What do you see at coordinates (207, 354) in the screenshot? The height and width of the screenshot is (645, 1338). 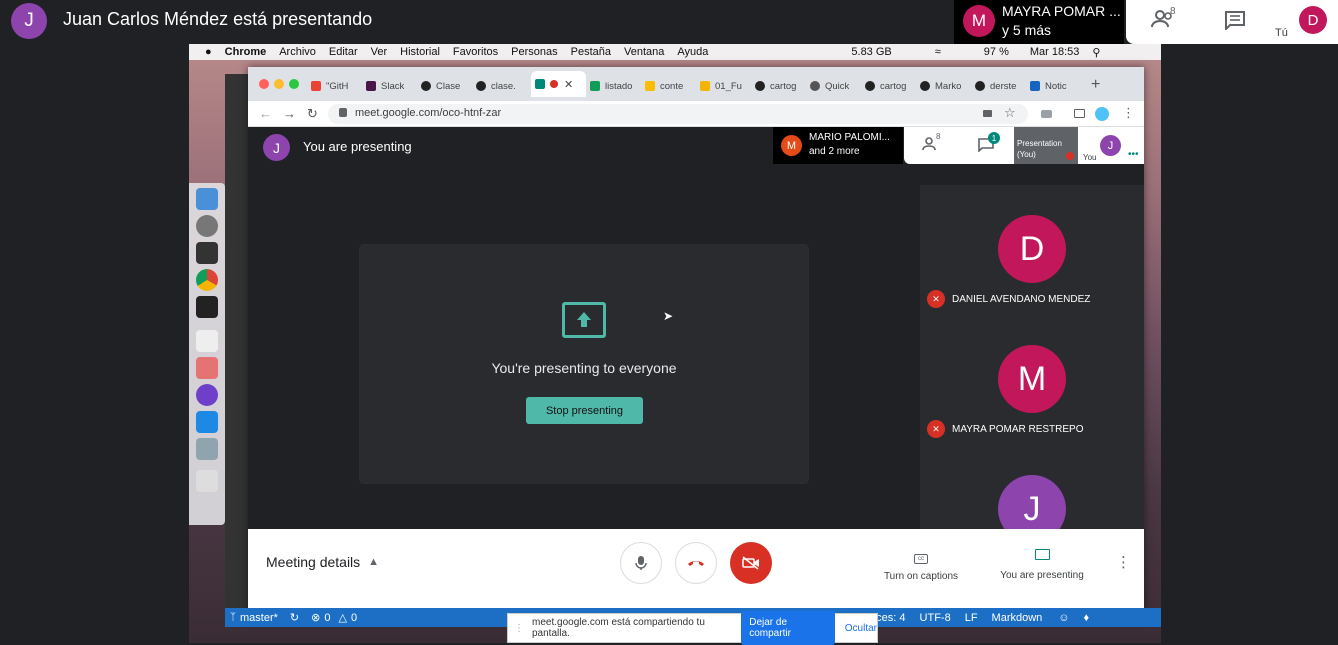 I see `macos-dock` at bounding box center [207, 354].